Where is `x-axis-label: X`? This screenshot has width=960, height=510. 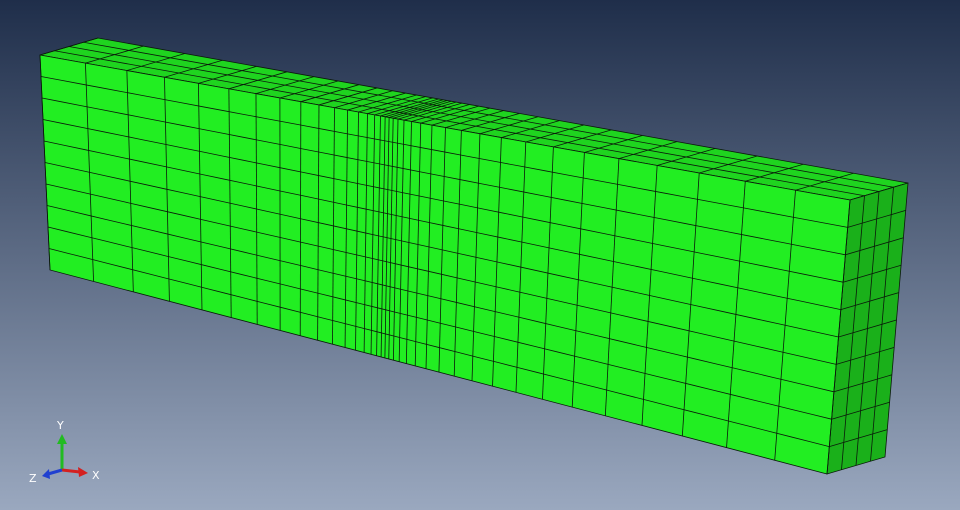
x-axis-label: X is located at coordinates (96, 475).